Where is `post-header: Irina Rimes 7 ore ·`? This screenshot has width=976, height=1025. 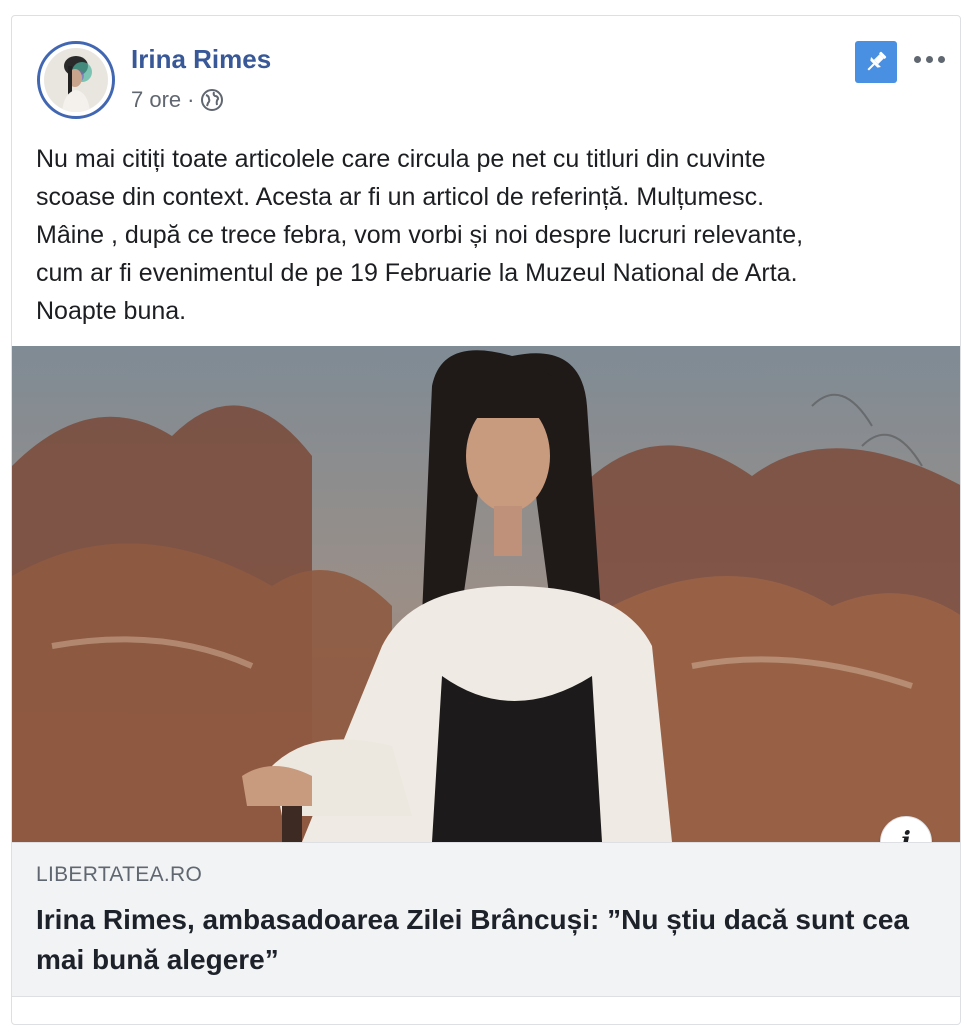 post-header: Irina Rimes 7 ore · is located at coordinates (486, 73).